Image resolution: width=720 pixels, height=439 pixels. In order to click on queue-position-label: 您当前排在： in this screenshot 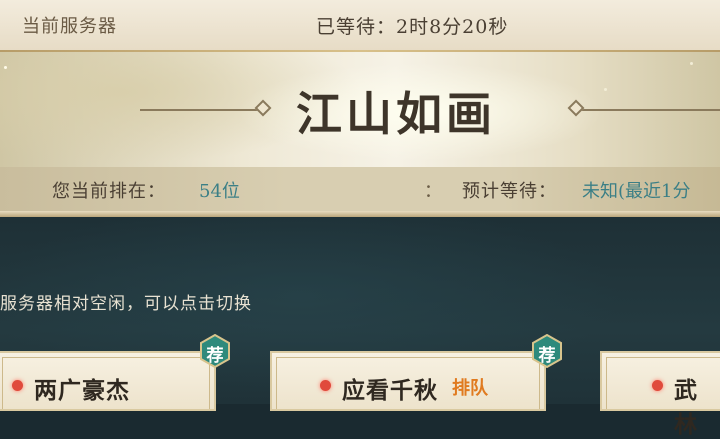, I will do `click(109, 191)`.